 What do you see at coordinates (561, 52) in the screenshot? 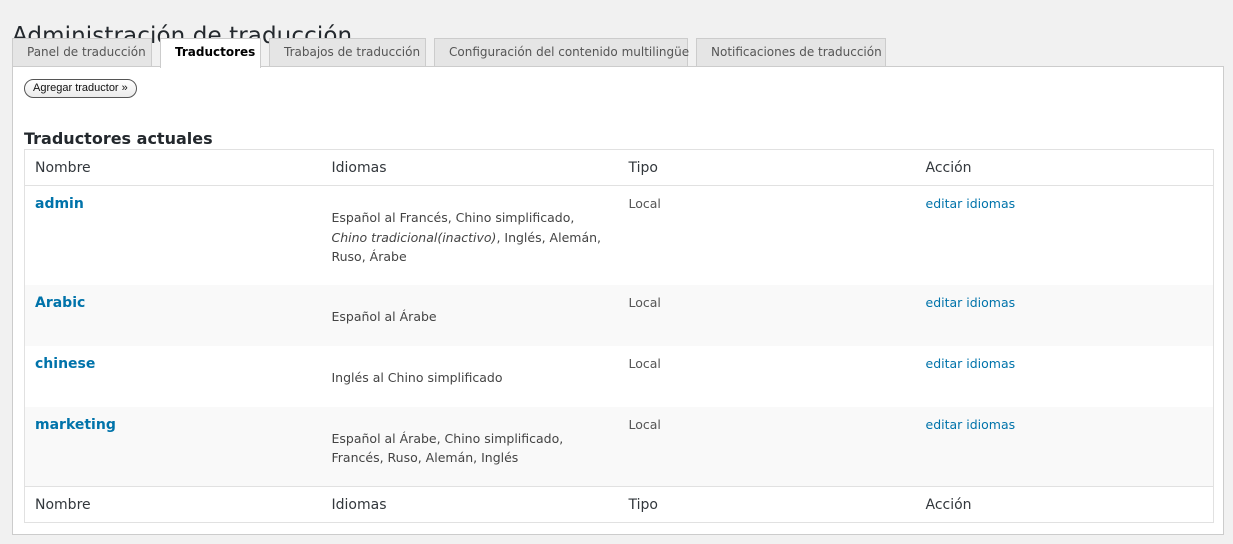
I see `tab-multilingual-content-setup: Configuración del contenido multilingüe` at bounding box center [561, 52].